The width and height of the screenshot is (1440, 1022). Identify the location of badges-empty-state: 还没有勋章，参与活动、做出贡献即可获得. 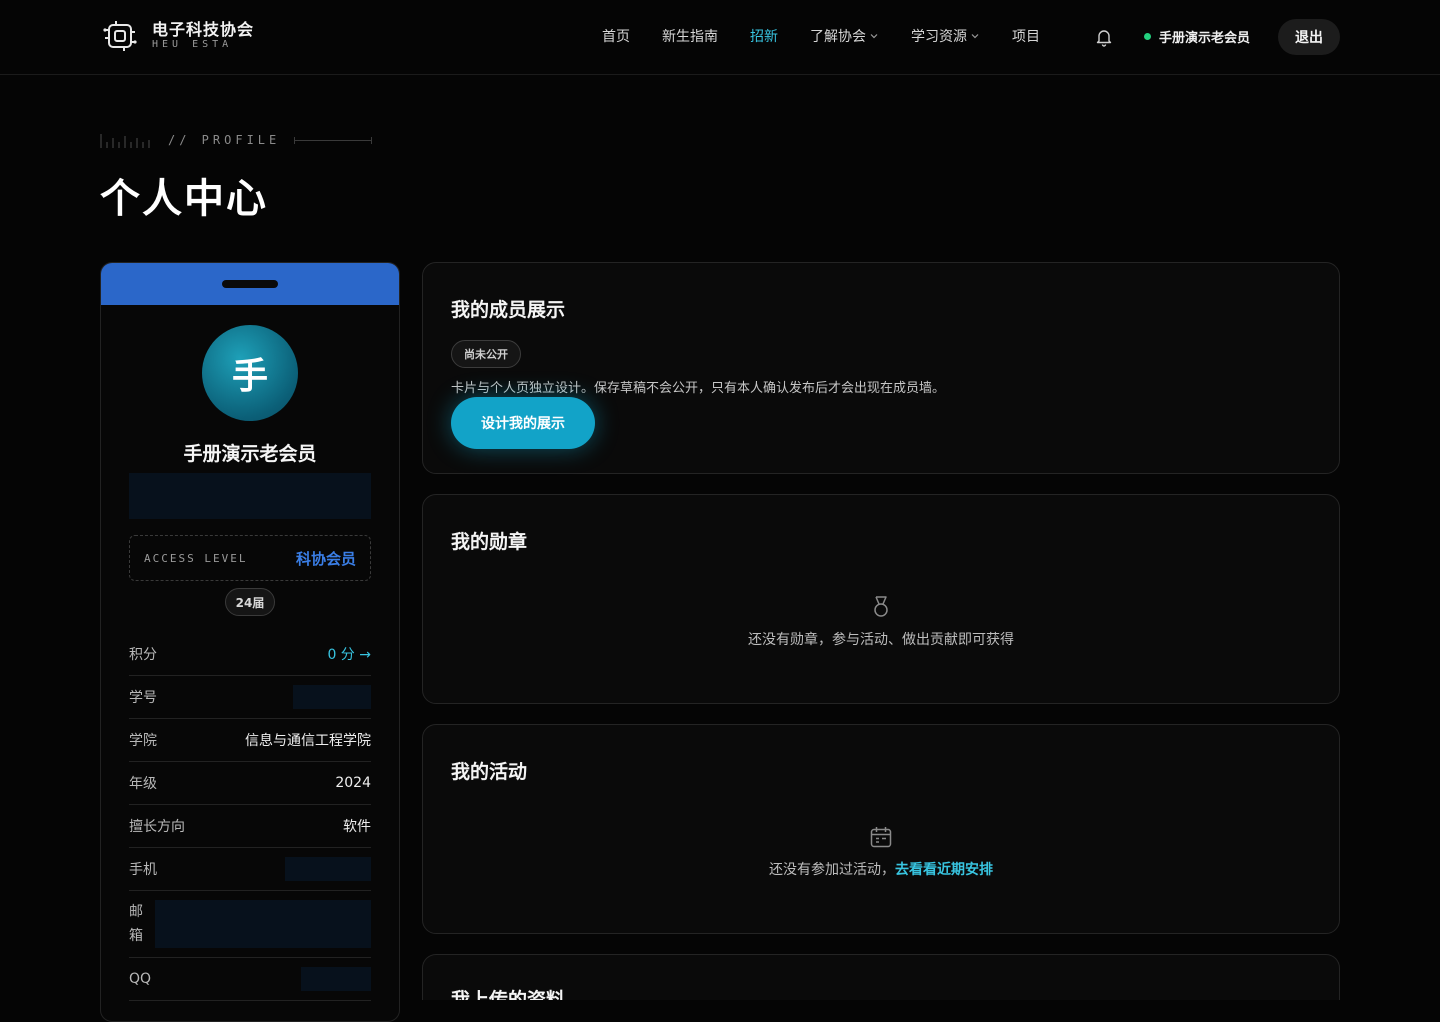
(881, 622).